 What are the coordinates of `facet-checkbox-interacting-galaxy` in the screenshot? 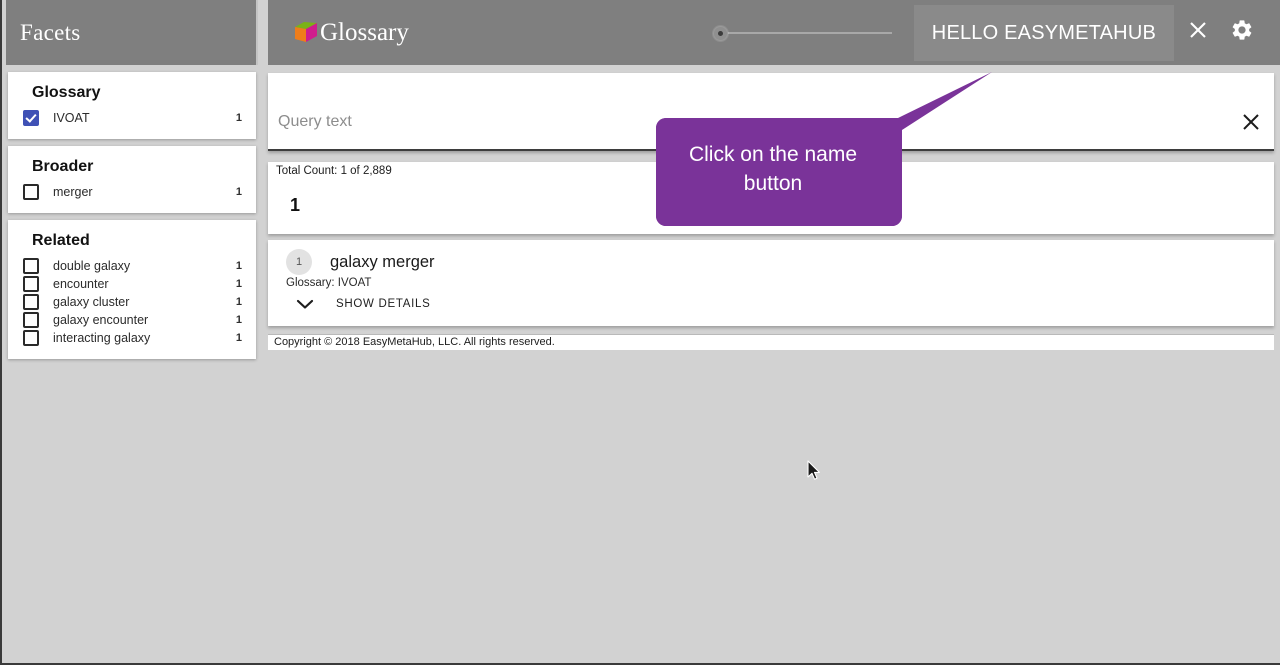 It's located at (31, 338).